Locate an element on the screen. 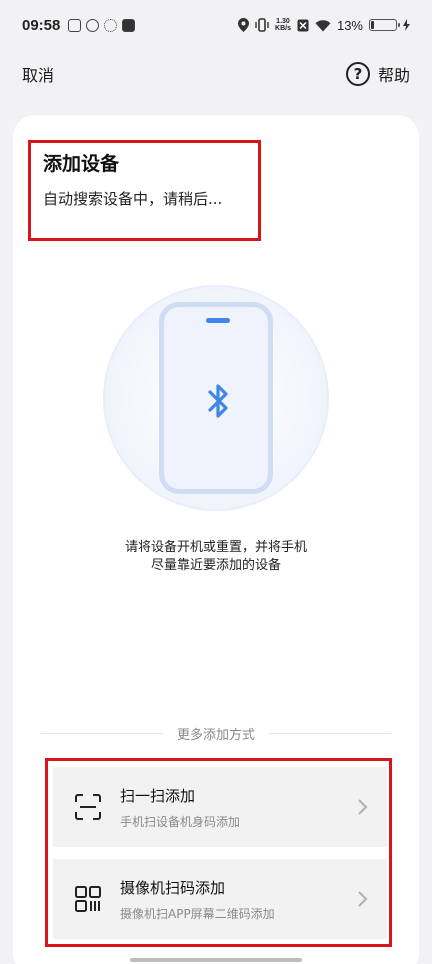  bluetooth-search-illustration is located at coordinates (216, 398).